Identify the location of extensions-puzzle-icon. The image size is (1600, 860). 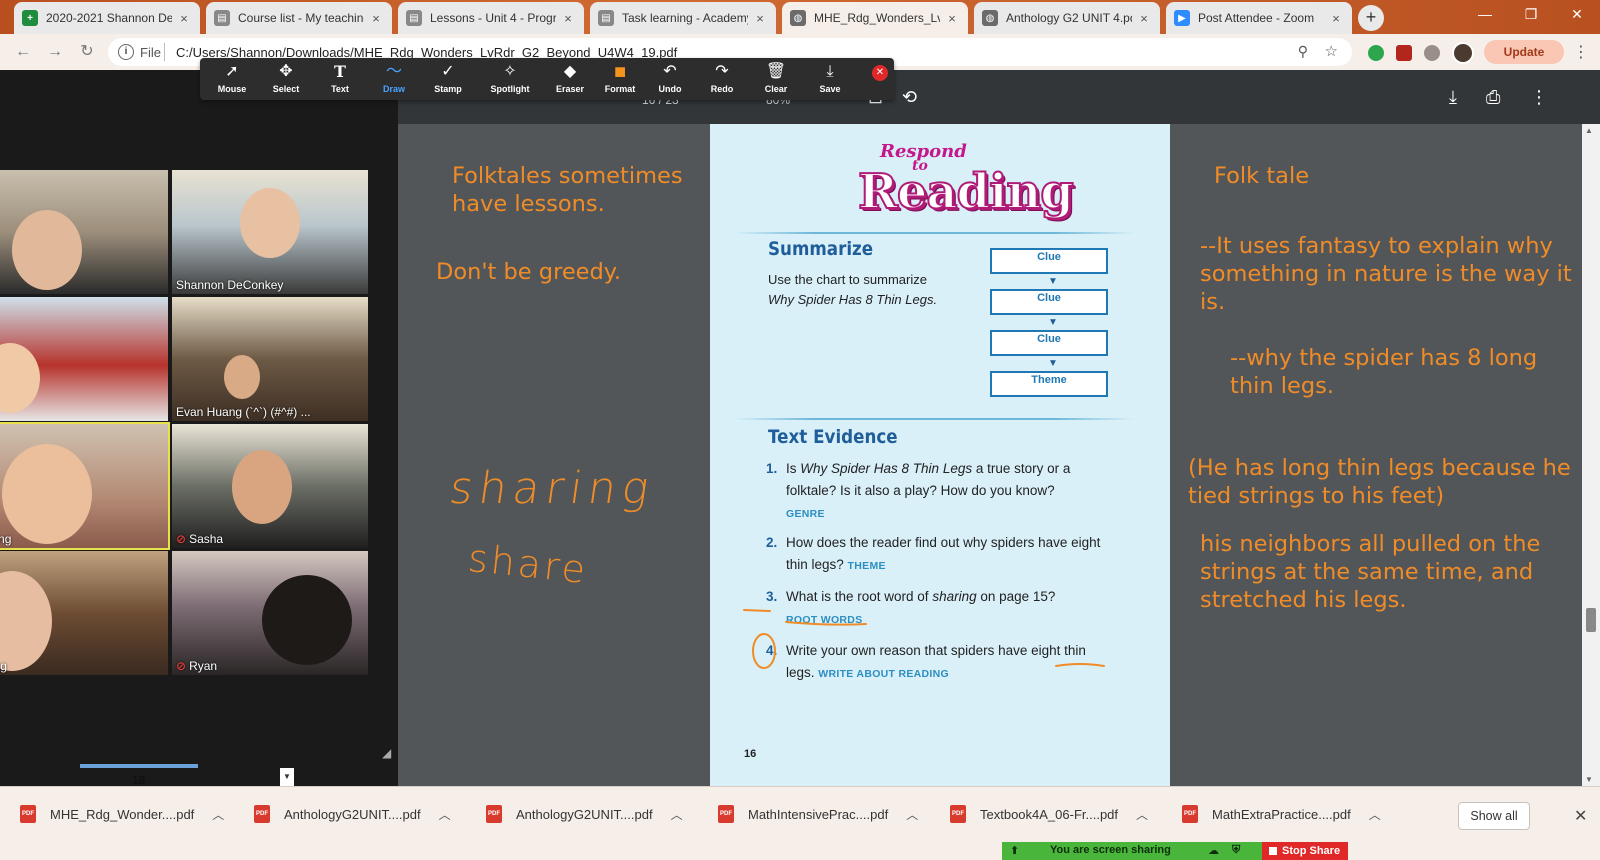
(1432, 53).